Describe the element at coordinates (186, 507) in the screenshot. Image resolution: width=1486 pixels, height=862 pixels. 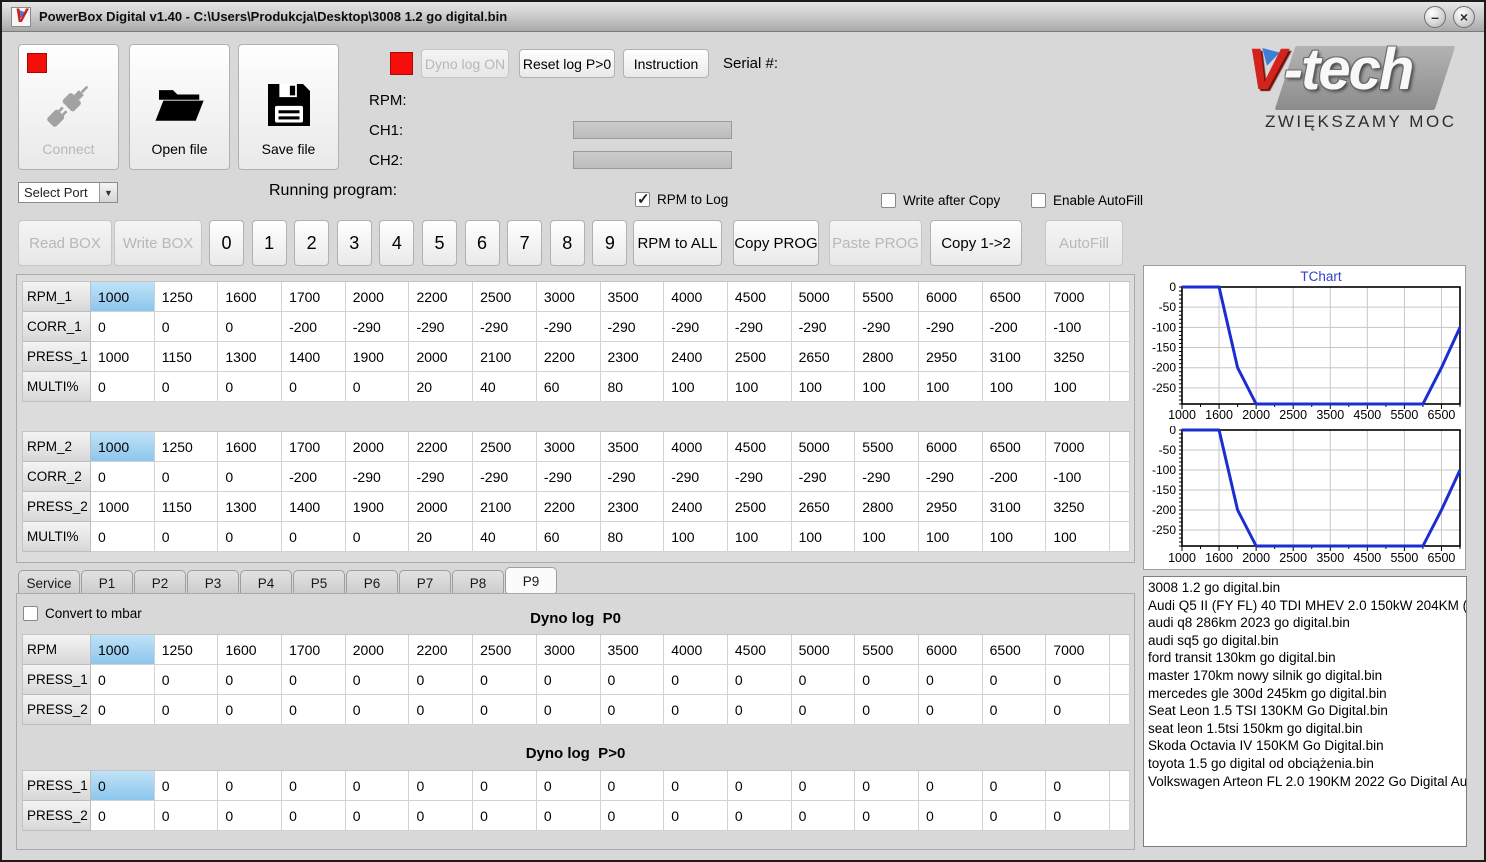
I see `table-cell: 1150` at that location.